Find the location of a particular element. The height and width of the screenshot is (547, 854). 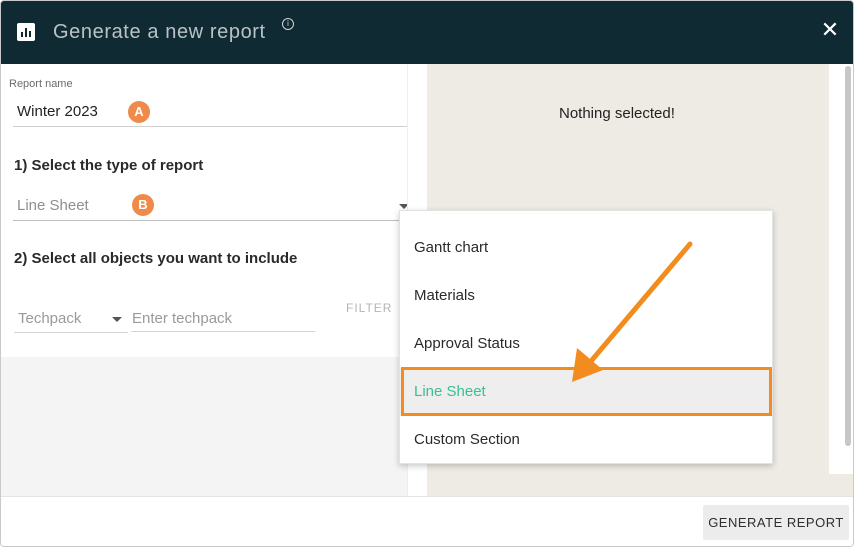

generate-report-button: GENERATE REPORT is located at coordinates (776, 522).